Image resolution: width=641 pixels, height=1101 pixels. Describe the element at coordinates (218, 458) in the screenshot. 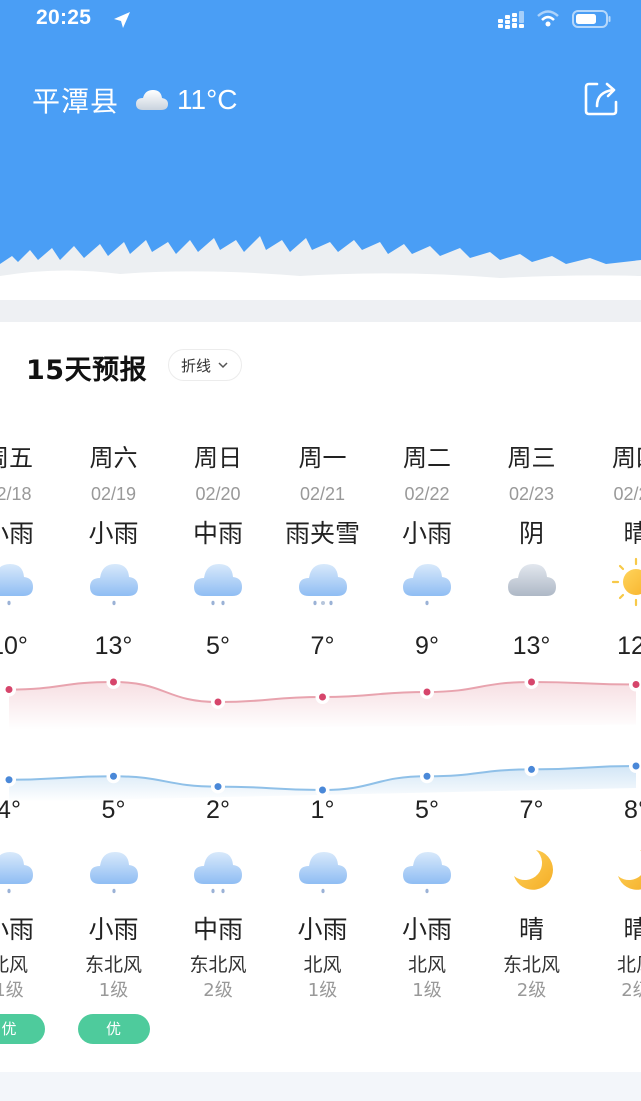

I see `day-of-week: 周日` at that location.